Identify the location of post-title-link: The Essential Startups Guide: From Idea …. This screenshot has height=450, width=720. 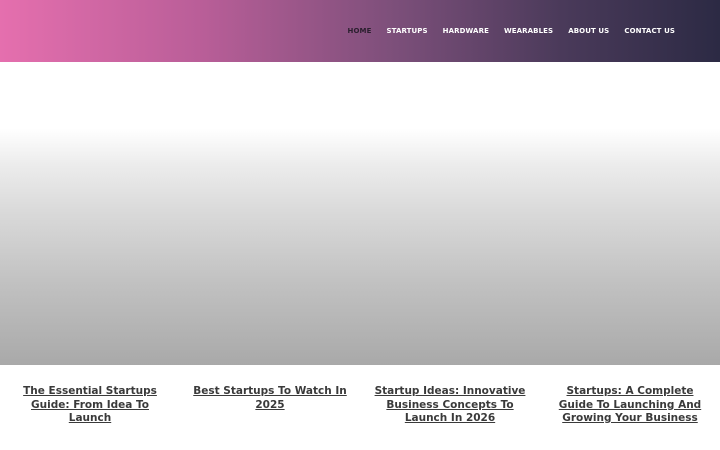
(90, 405).